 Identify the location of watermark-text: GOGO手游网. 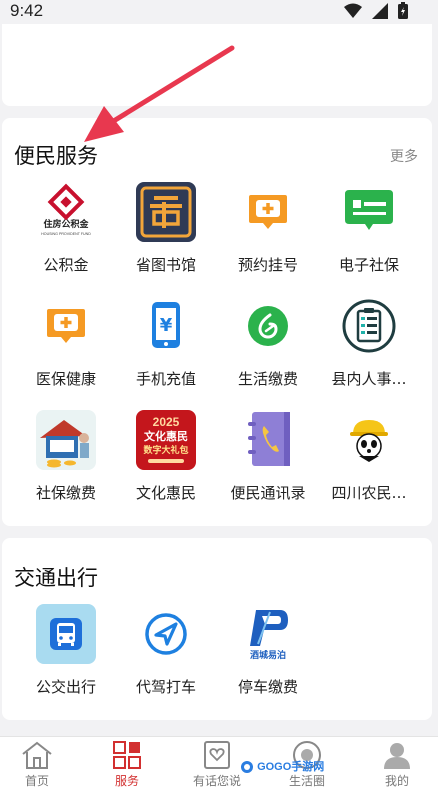
(291, 767).